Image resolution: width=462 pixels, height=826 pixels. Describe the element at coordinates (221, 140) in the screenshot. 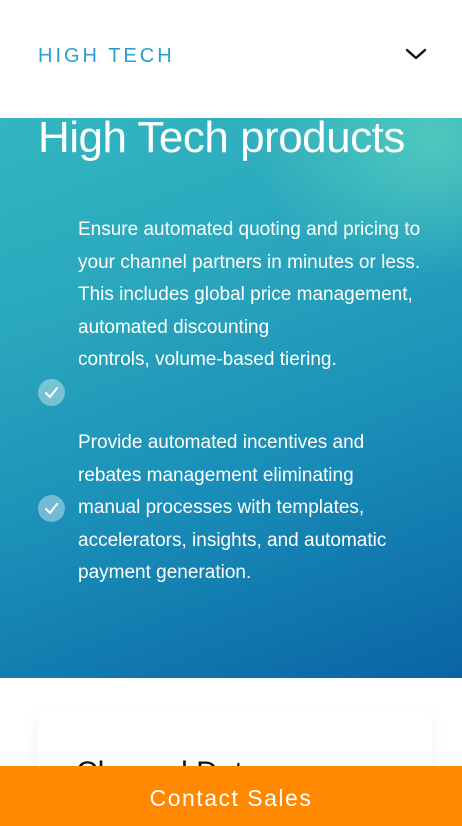

I see `hero-title: High Tech products` at that location.